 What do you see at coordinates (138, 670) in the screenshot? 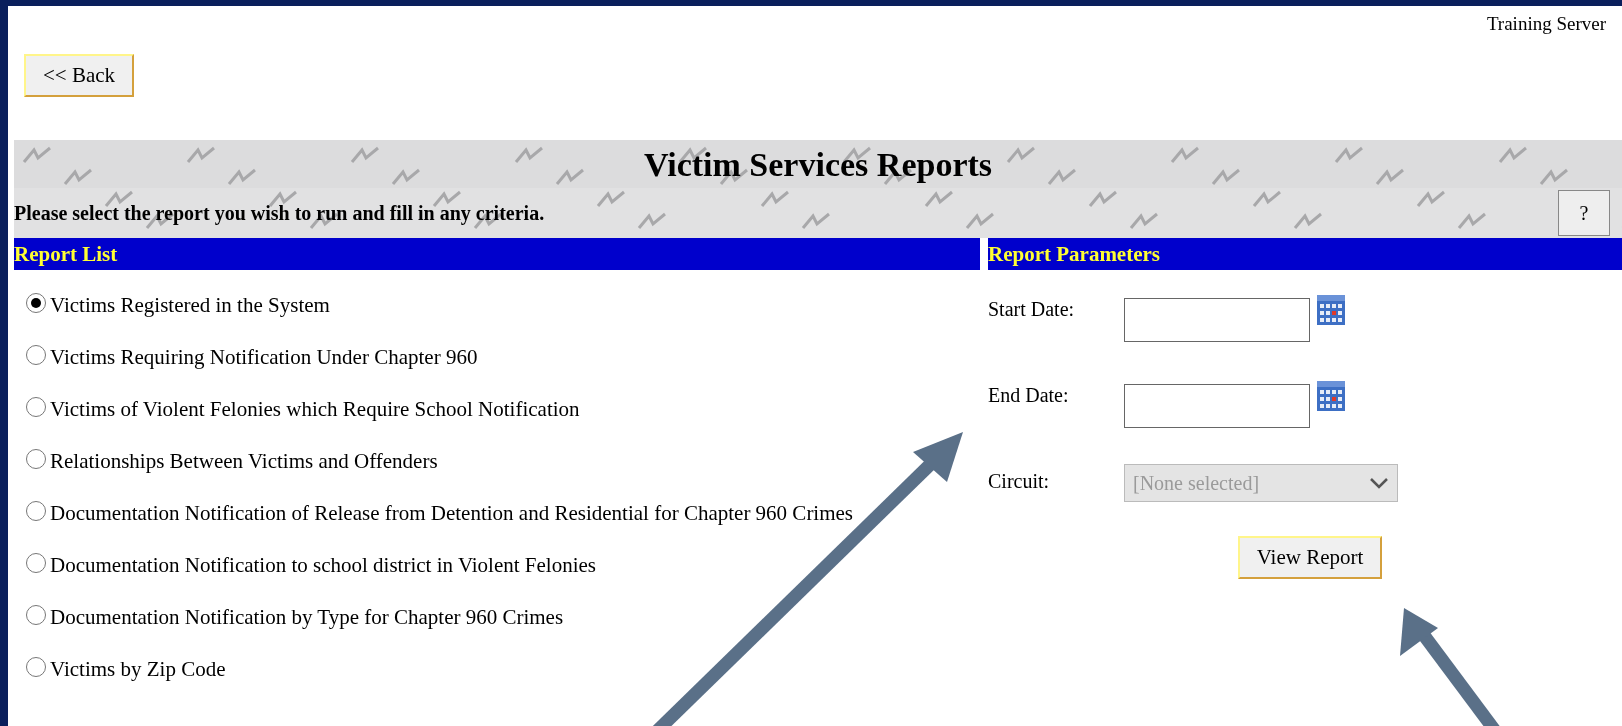
I see `report-option-label: Victims by Zip Code` at bounding box center [138, 670].